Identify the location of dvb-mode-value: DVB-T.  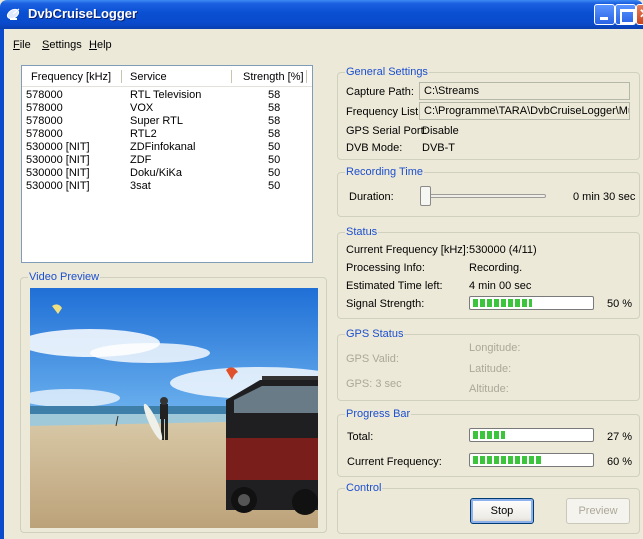
(438, 148).